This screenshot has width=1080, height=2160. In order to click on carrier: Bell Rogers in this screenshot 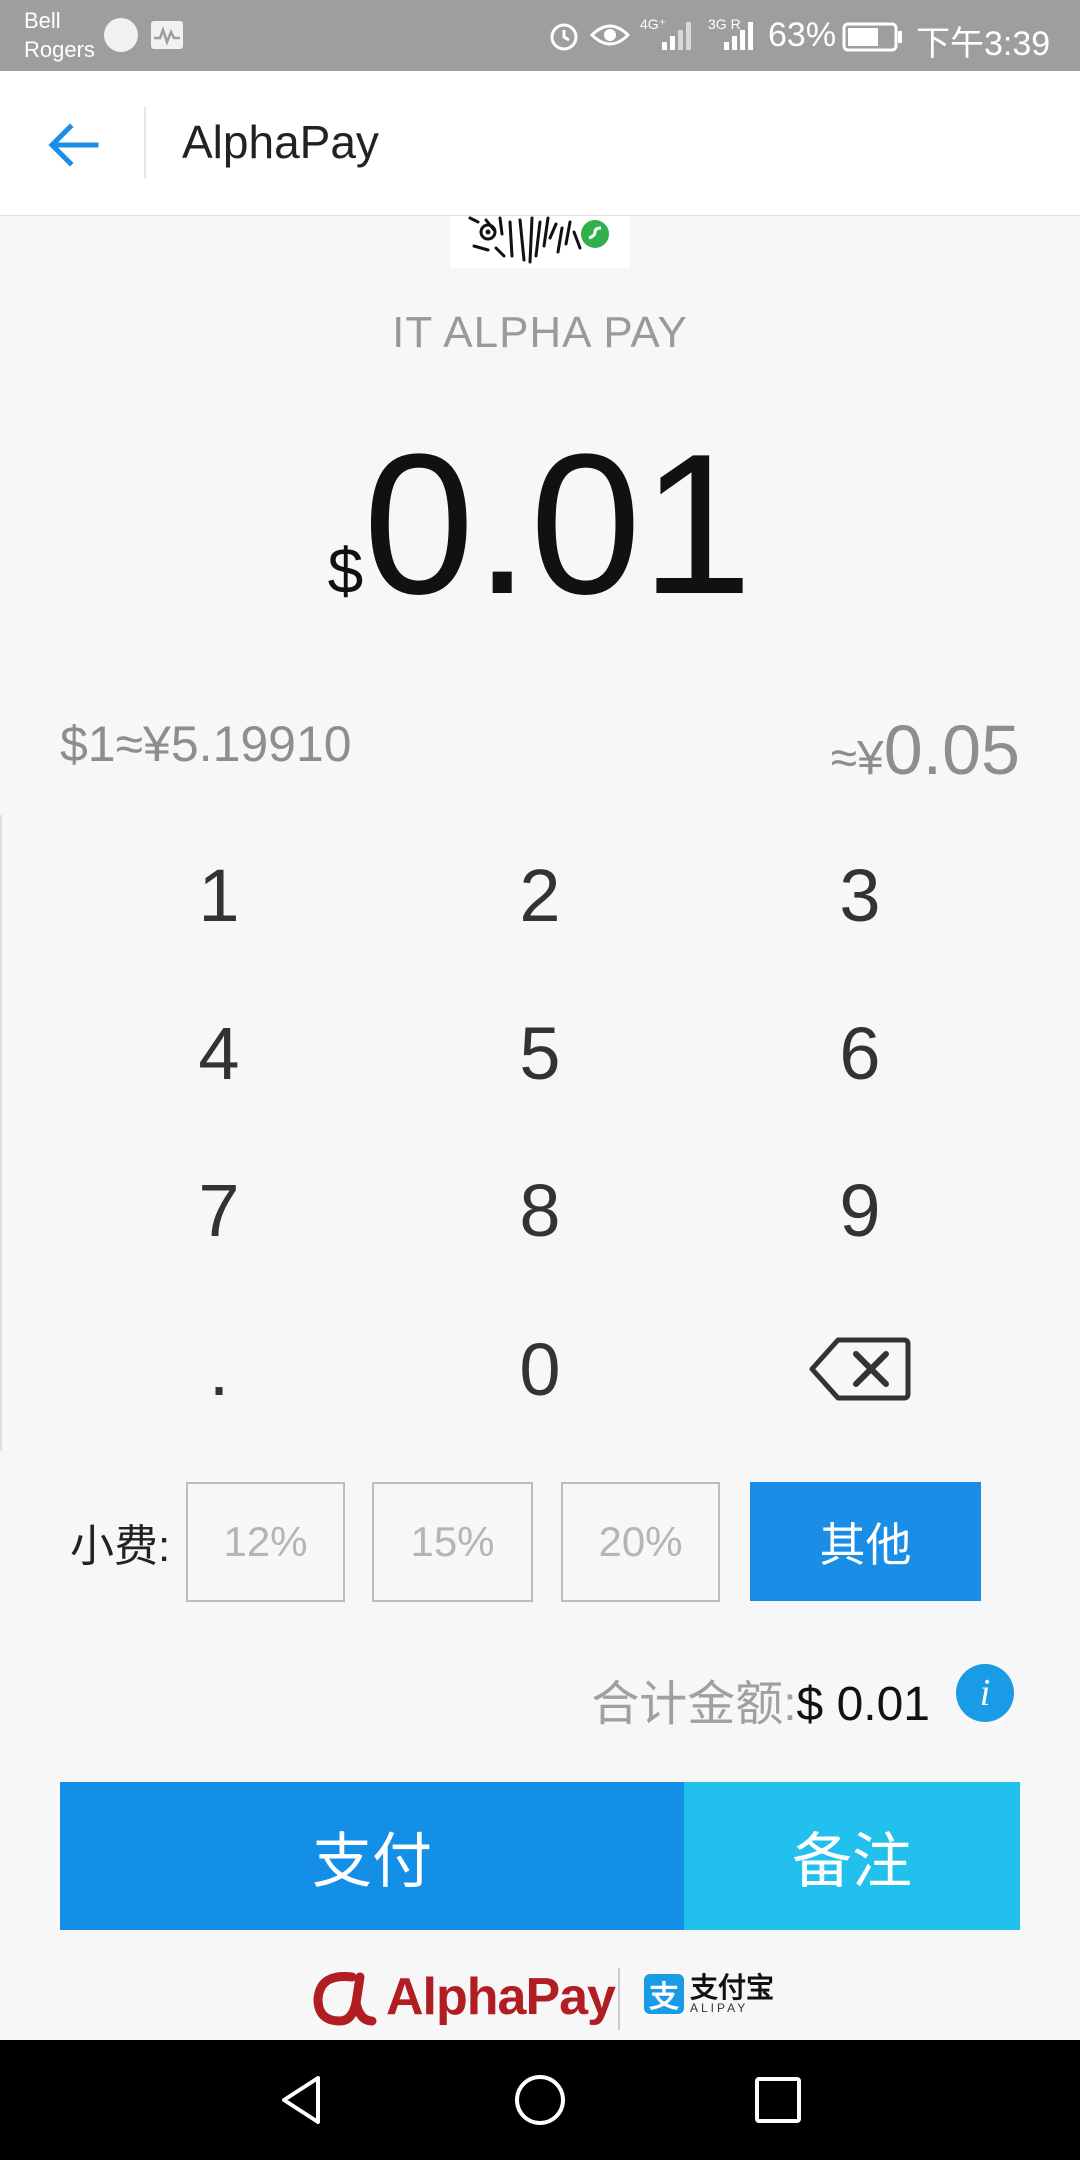, I will do `click(59, 35)`.